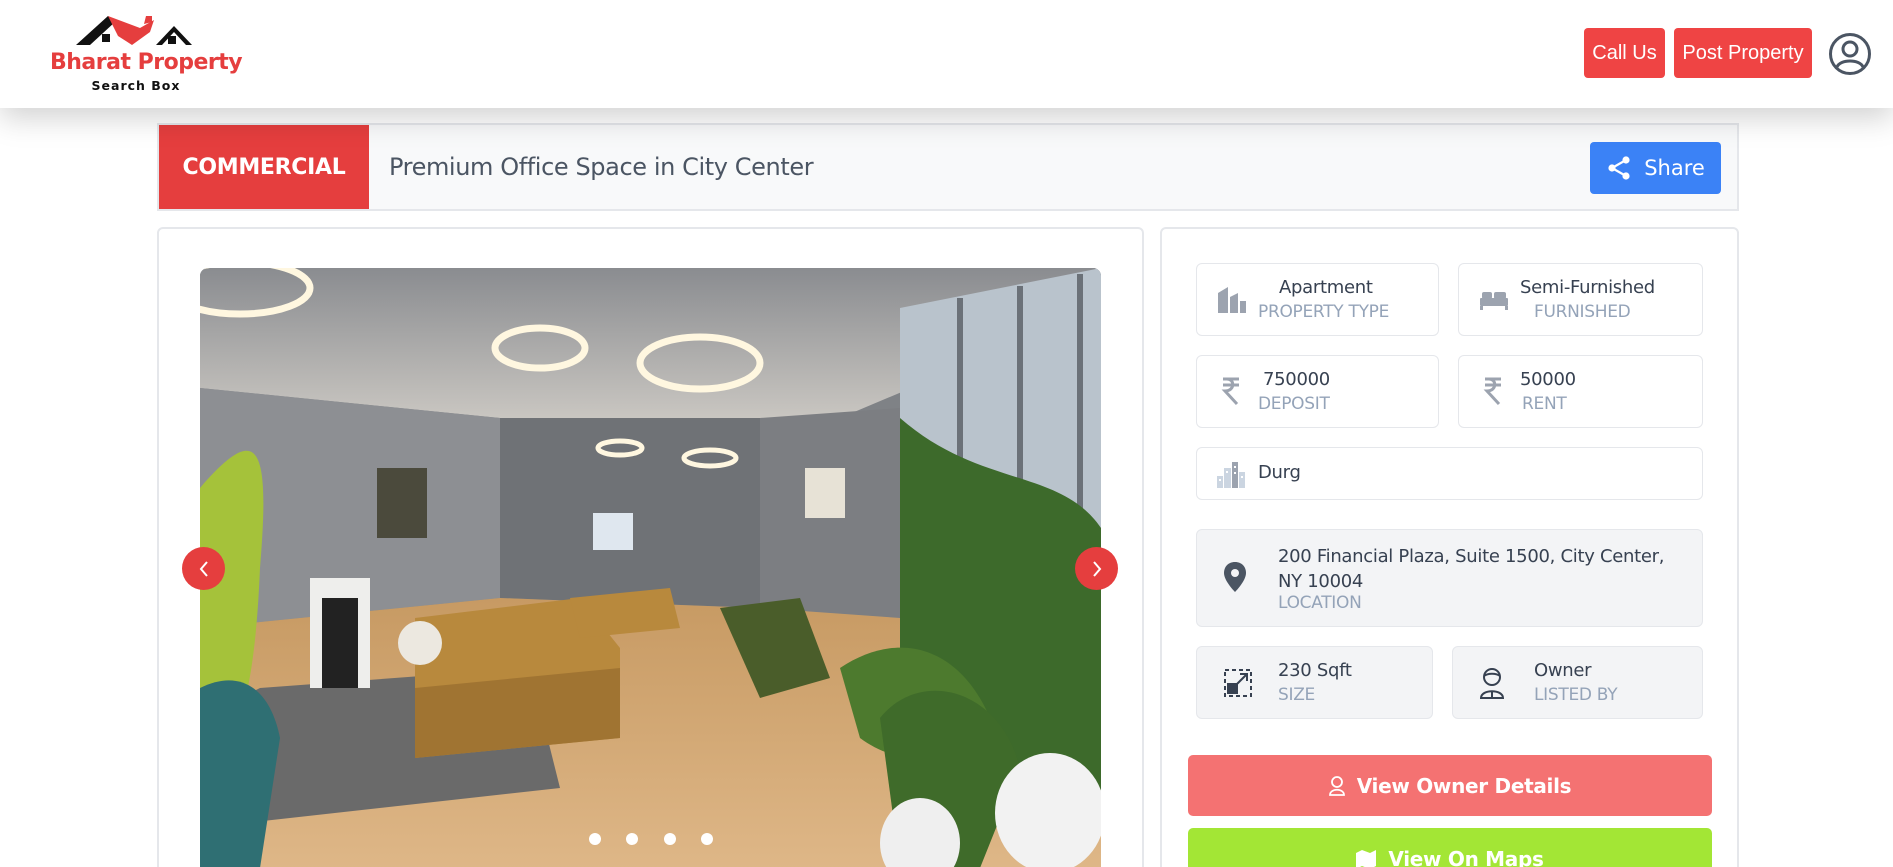 This screenshot has width=1893, height=867. What do you see at coordinates (146, 62) in the screenshot?
I see `brand-name: Bharat Property` at bounding box center [146, 62].